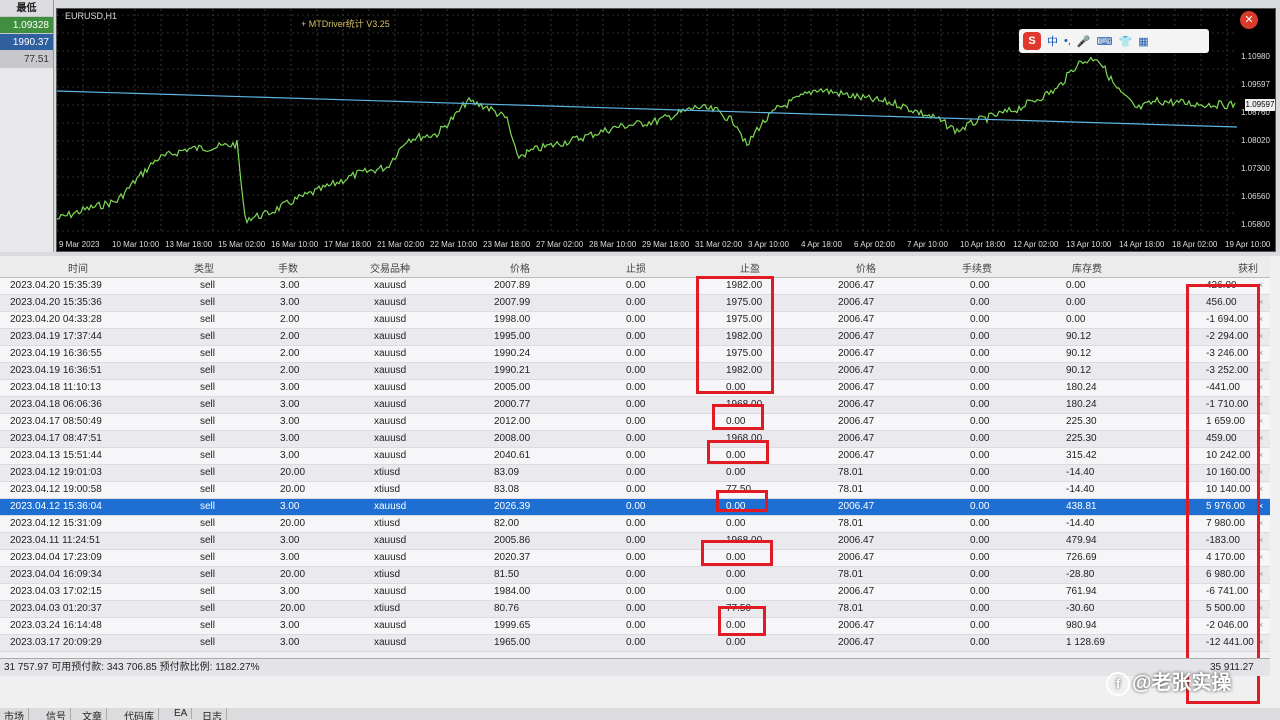 The width and height of the screenshot is (1280, 720). Describe the element at coordinates (26, 42) in the screenshot. I see `low-price-xauusd: 1990.37` at that location.